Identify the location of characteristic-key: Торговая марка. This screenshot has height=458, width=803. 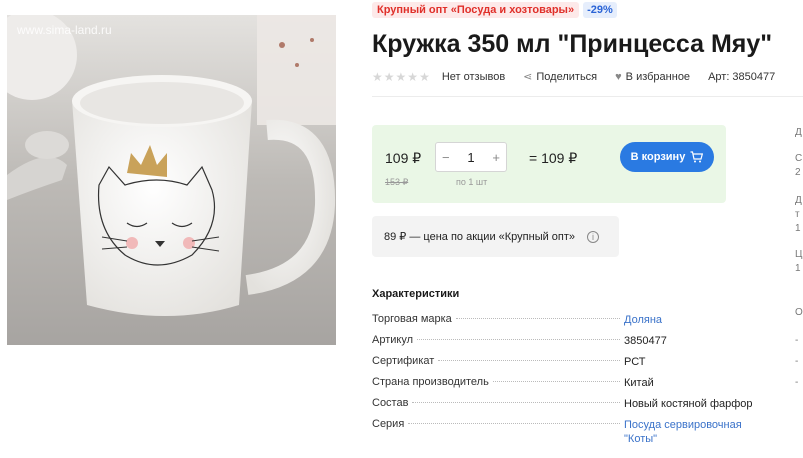
(498, 319).